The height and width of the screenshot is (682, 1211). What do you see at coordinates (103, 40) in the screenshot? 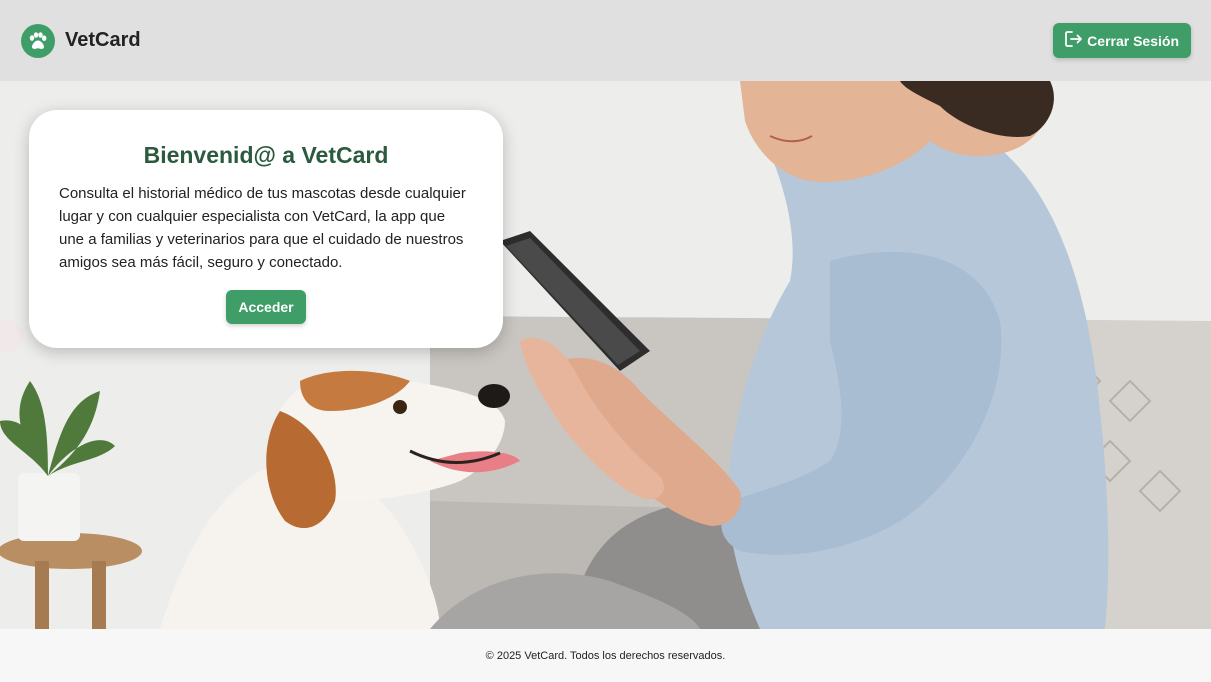
I see `brand-name: VetCard` at bounding box center [103, 40].